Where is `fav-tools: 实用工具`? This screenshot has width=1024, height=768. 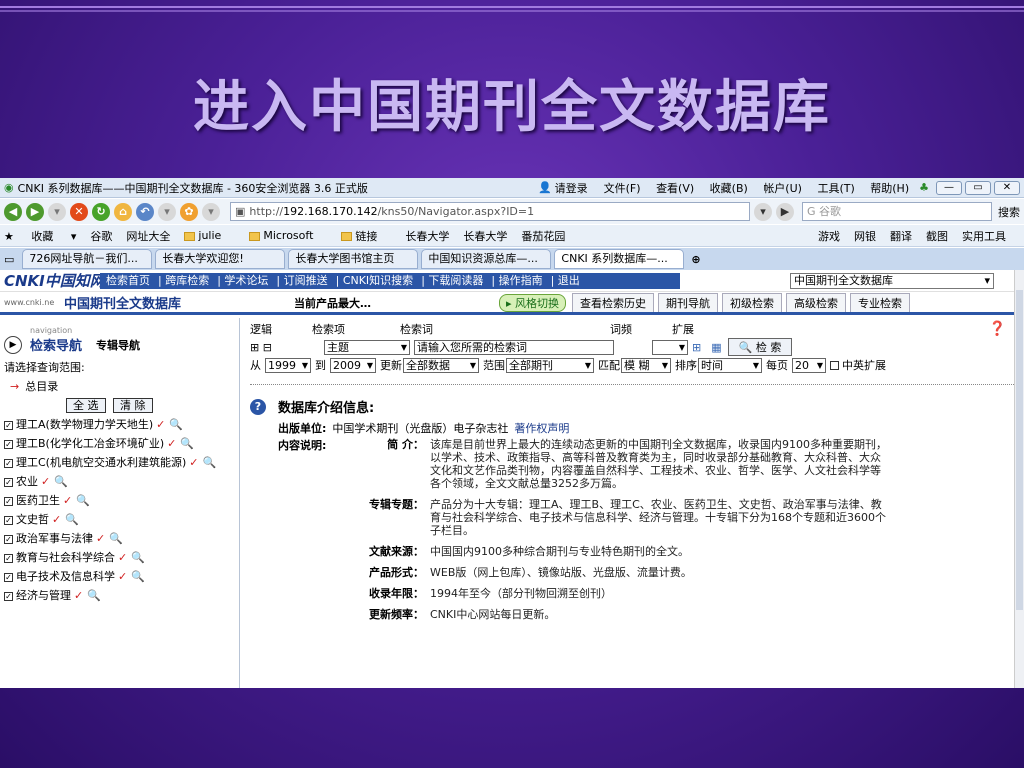 fav-tools: 实用工具 is located at coordinates (984, 236).